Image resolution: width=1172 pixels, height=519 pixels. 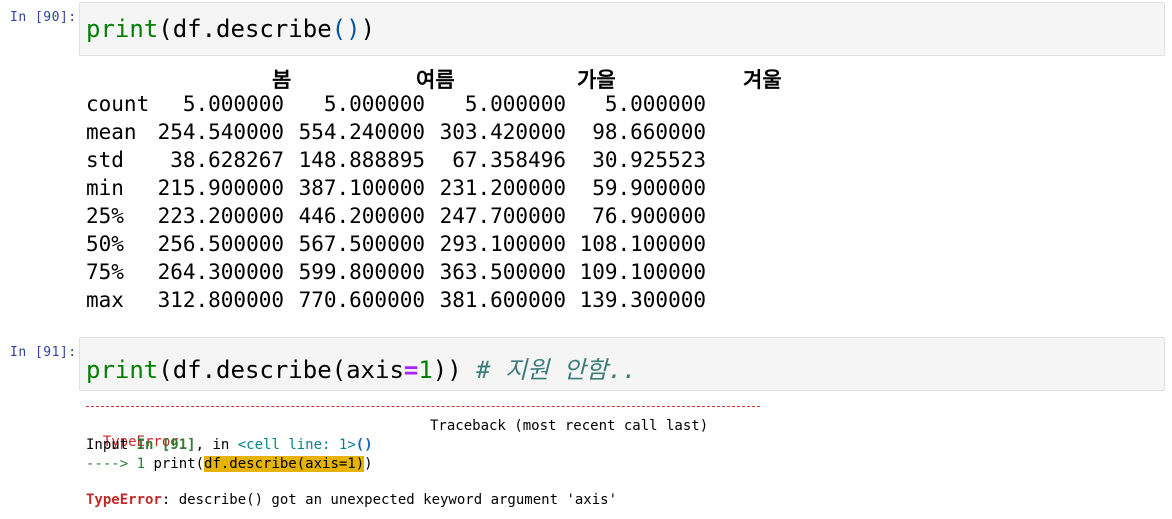 I want to click on table-cell: 256.500000, so click(x=220, y=244).